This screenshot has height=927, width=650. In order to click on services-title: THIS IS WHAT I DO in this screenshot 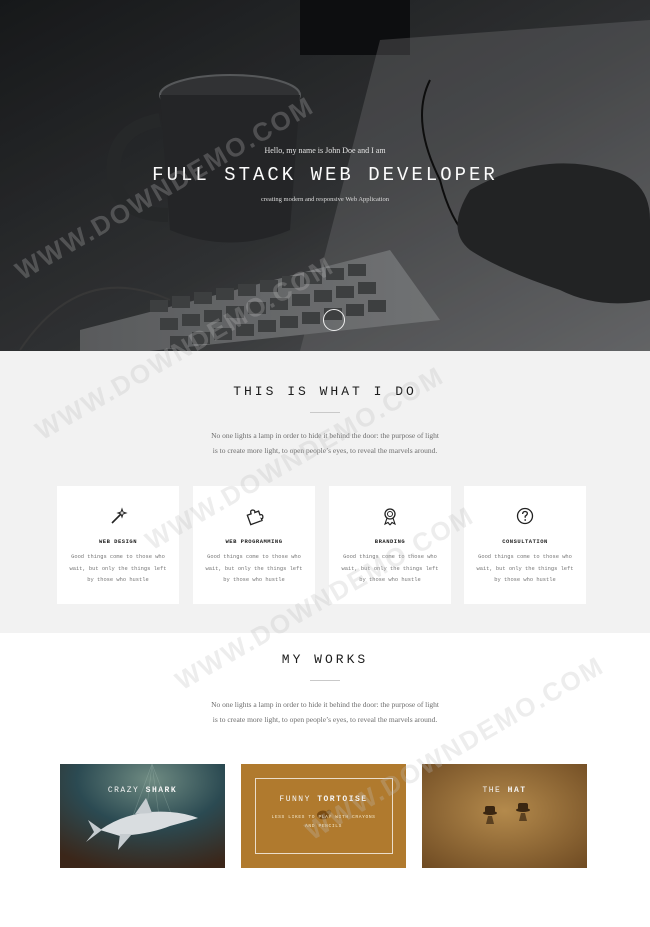, I will do `click(325, 391)`.